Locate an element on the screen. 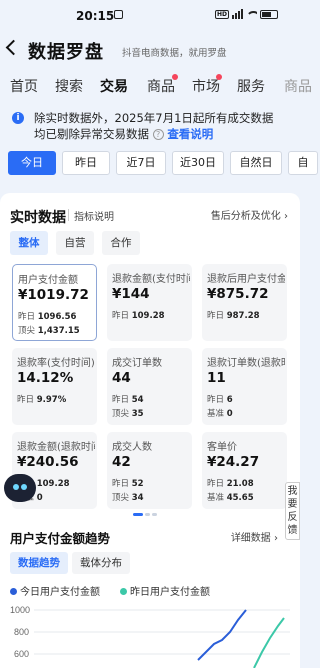 The height and width of the screenshot is (668, 320). metric-card-avg-order-value: 客单价 ¥24.27 昨日 21.08 基准 45.65 is located at coordinates (244, 470).